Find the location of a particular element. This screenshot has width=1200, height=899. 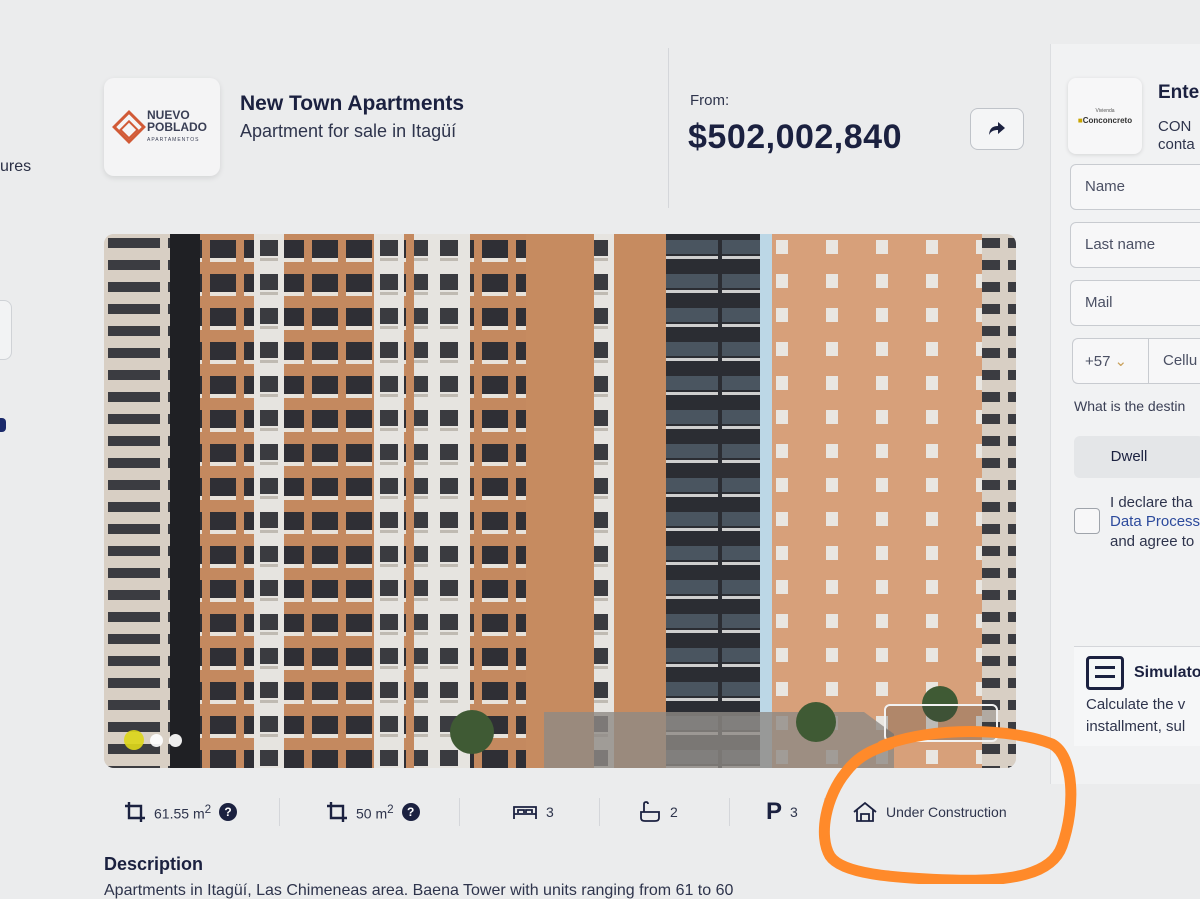

header-divider is located at coordinates (668, 128).